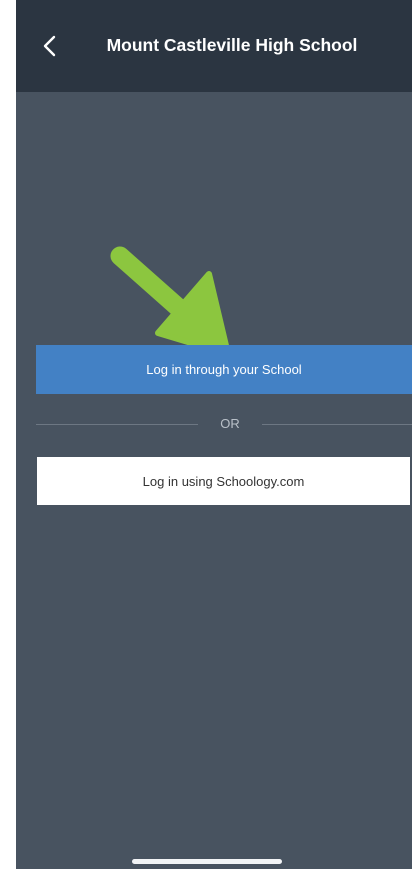  I want to click on divider-line-right, so click(337, 424).